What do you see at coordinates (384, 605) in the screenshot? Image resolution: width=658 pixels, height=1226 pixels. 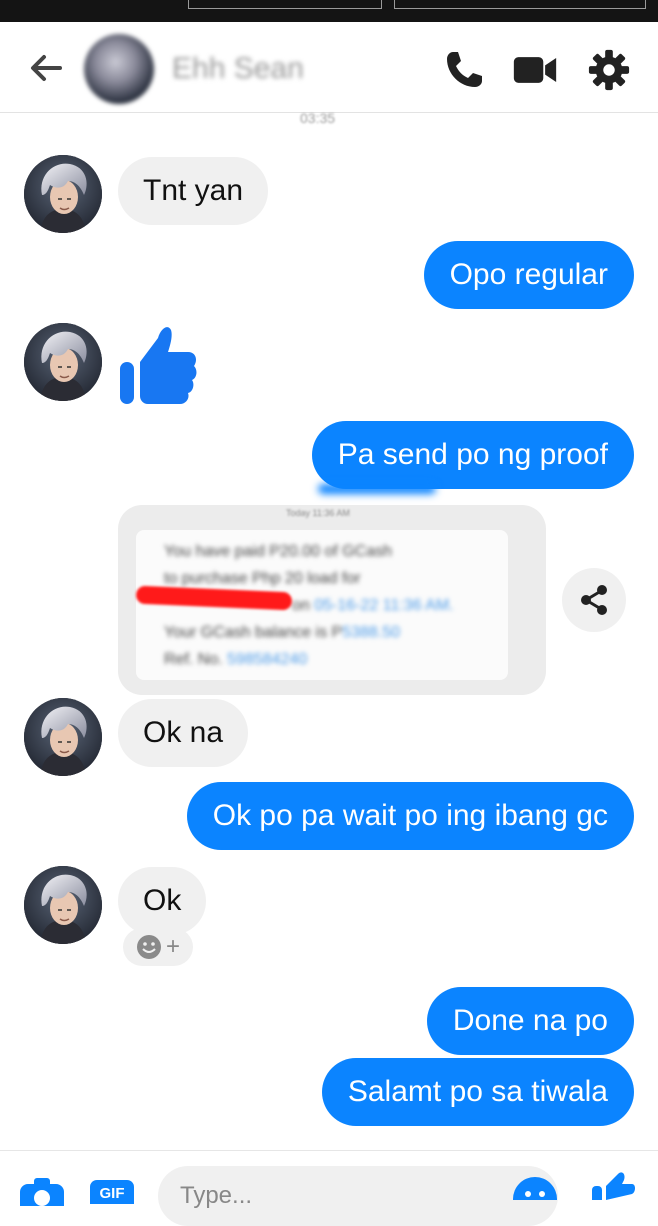 I see `receipt-link: 05-16-22 11:36 AM.` at bounding box center [384, 605].